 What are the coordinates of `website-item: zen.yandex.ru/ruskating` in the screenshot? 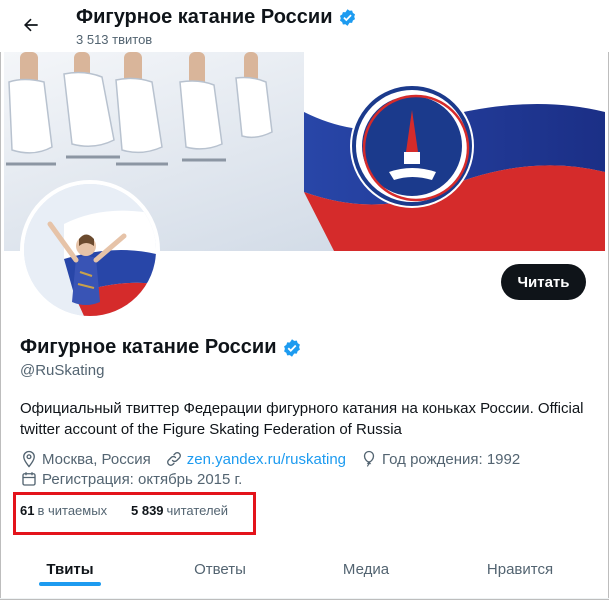 It's located at (255, 459).